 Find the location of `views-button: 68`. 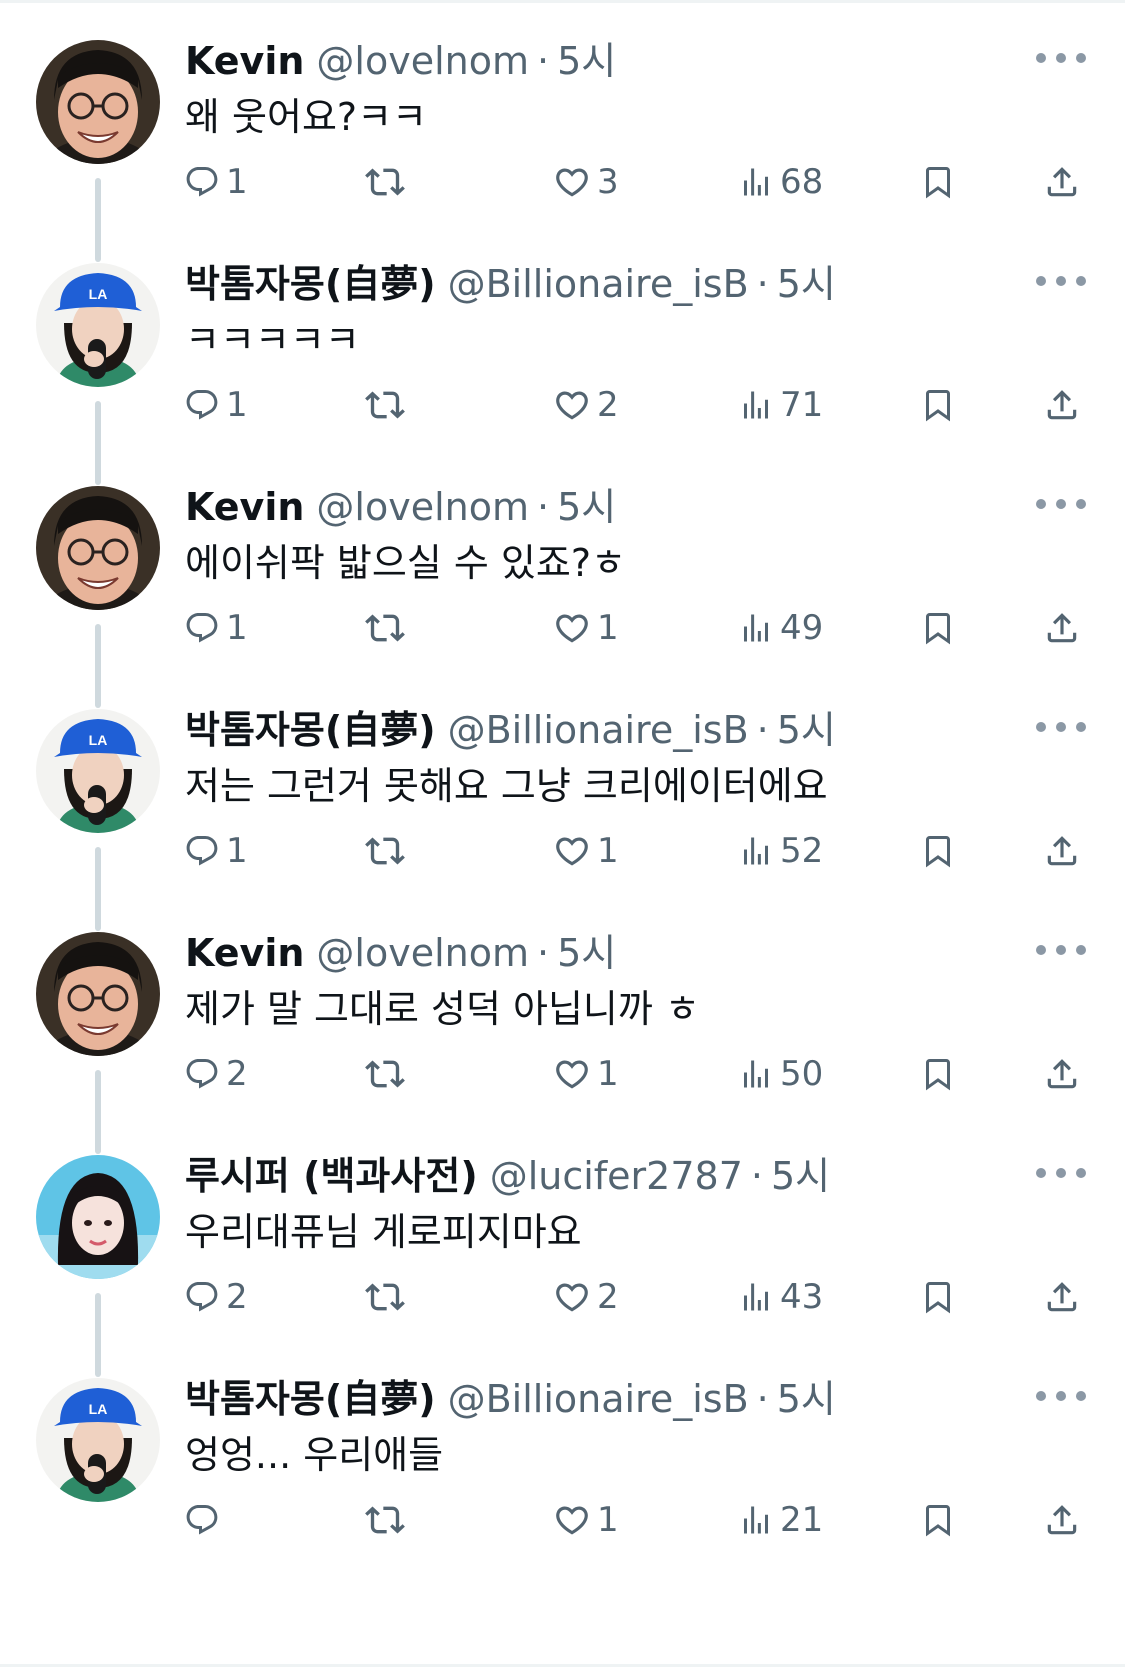

views-button: 68 is located at coordinates (780, 182).